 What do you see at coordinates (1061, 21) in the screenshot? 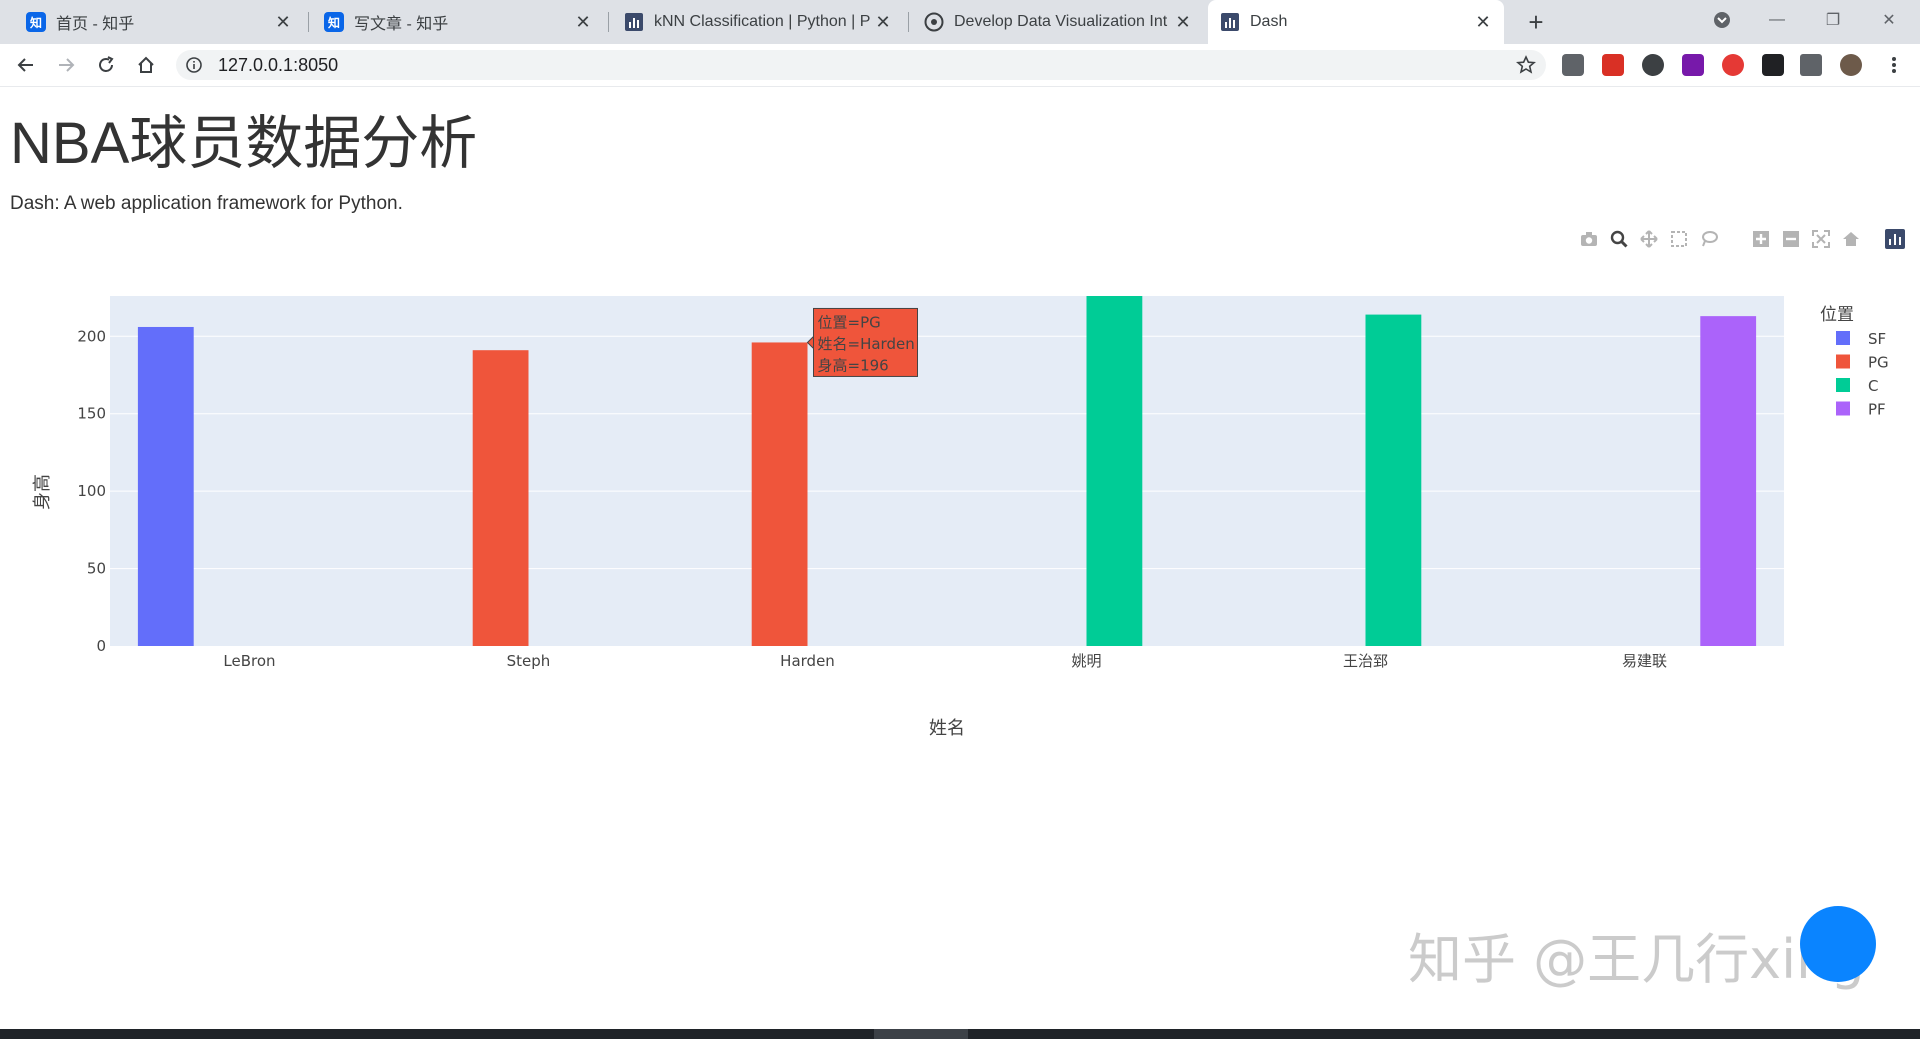
I see `tab-title: Develop Data Visualization Int` at bounding box center [1061, 21].